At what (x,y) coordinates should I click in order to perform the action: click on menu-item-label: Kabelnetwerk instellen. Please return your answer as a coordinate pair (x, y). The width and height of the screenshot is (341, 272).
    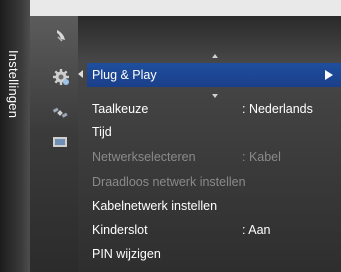
    Looking at the image, I should click on (155, 206).